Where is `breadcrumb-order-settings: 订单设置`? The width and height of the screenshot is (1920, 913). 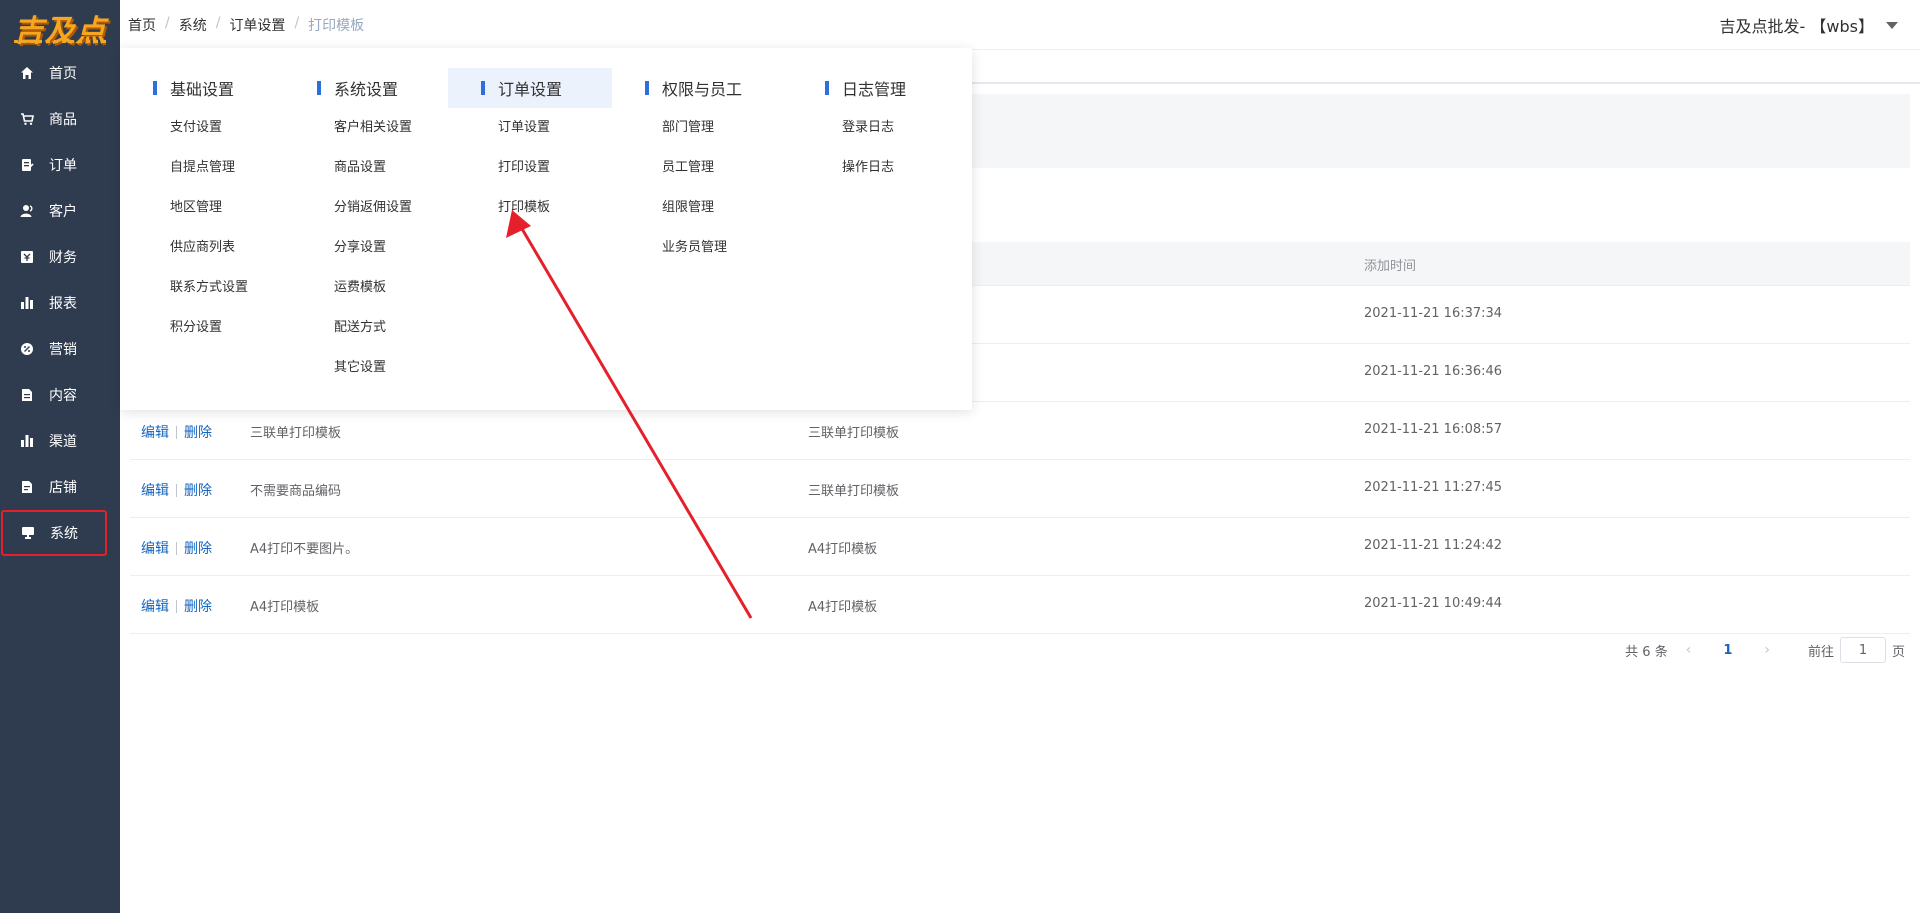
breadcrumb-order-settings: 订单设置 is located at coordinates (257, 25).